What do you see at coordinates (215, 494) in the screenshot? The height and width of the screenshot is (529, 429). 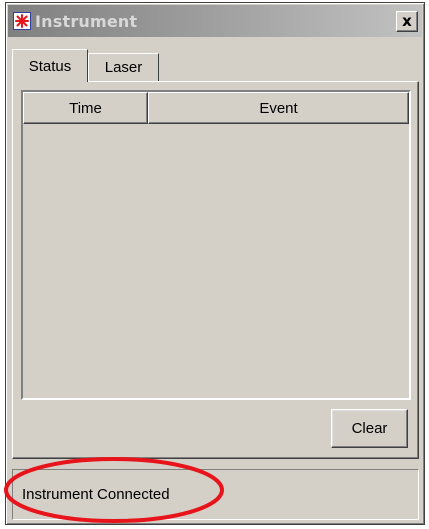 I see `status-bar: Instrument Connected` at bounding box center [215, 494].